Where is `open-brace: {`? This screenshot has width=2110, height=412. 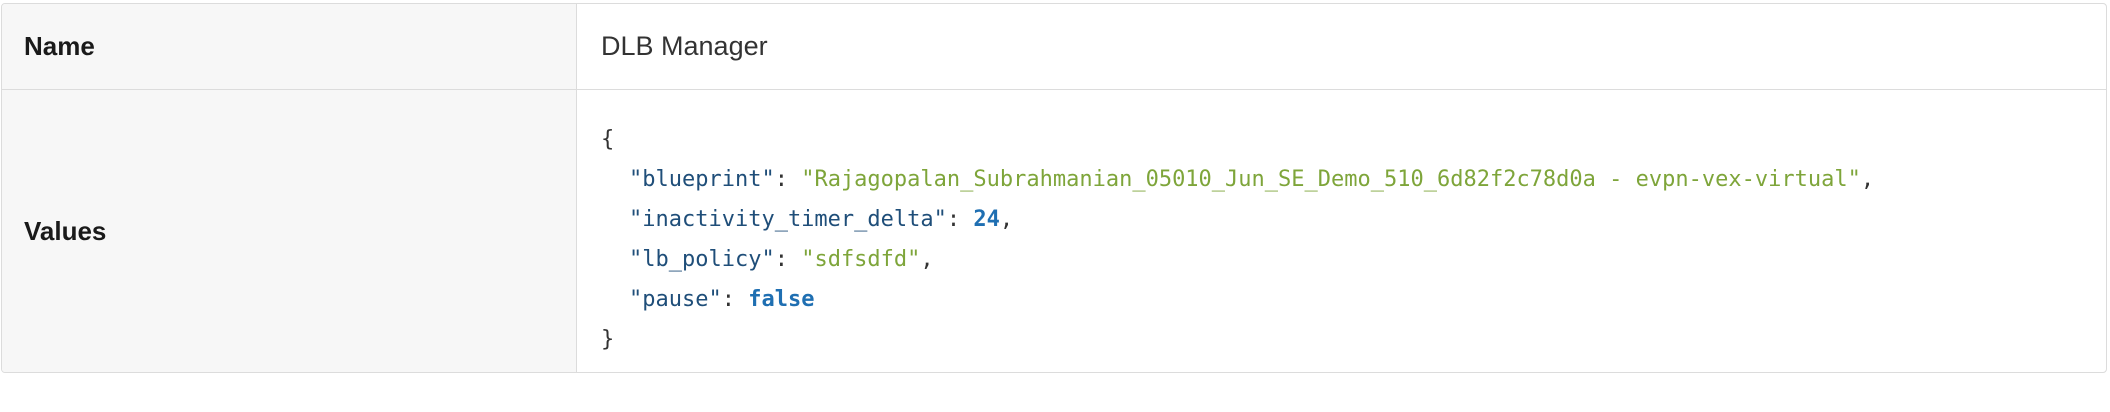
open-brace: { is located at coordinates (608, 139).